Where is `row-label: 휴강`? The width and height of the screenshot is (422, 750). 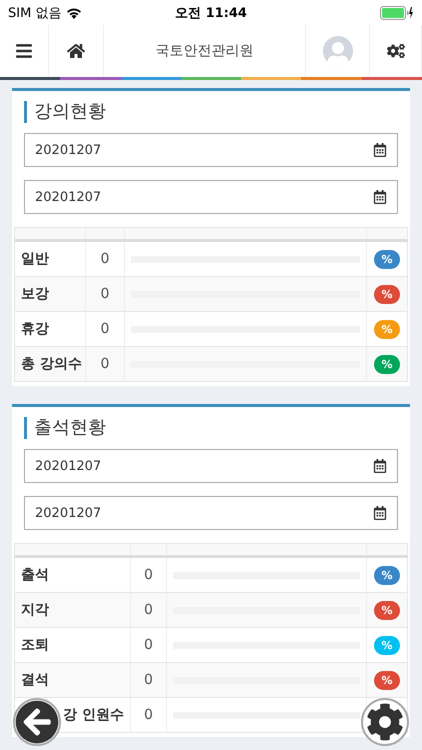
row-label: 휴강 is located at coordinates (35, 329).